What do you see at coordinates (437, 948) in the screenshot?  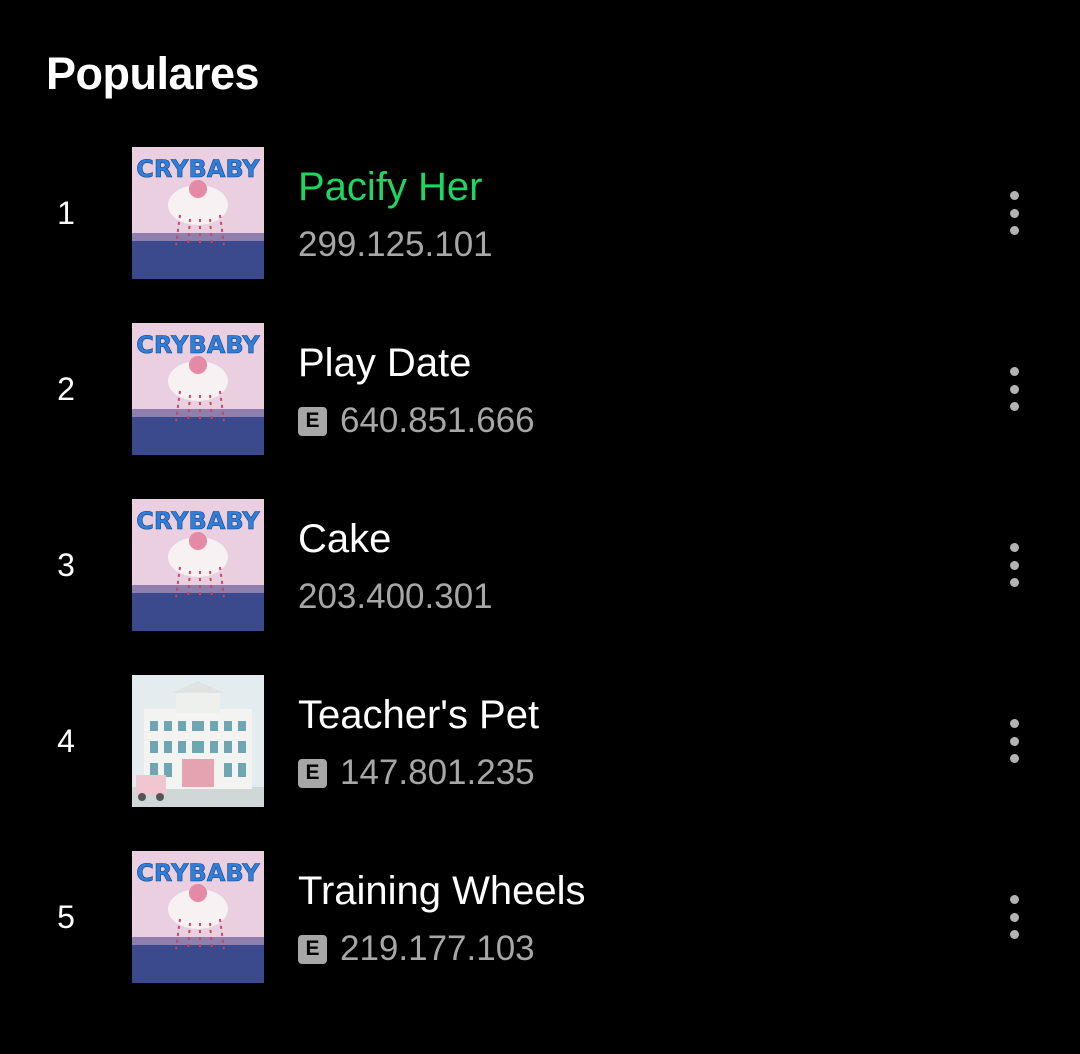 I see `play-count: 219.177.103` at bounding box center [437, 948].